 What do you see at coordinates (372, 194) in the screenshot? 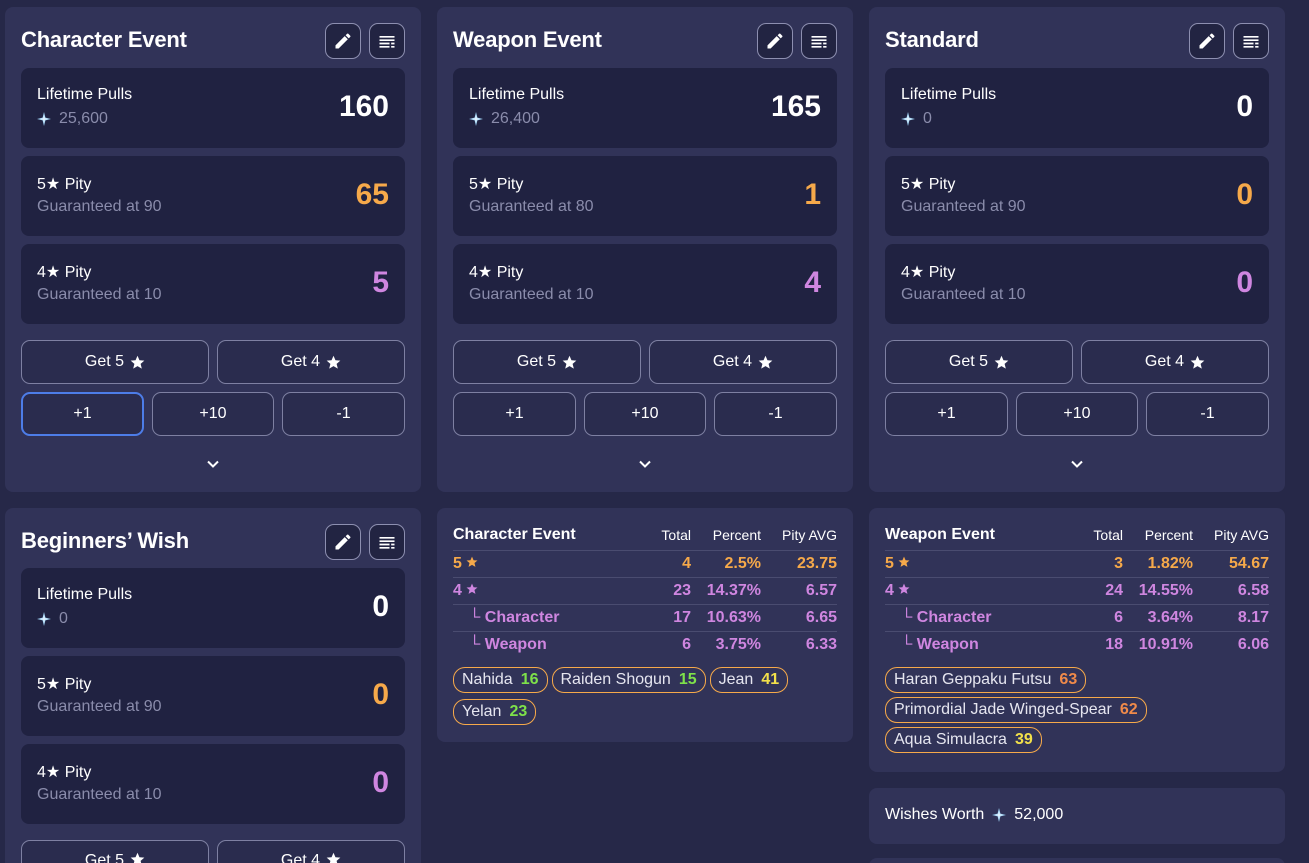
I see `five-star-pity-value: 65` at bounding box center [372, 194].